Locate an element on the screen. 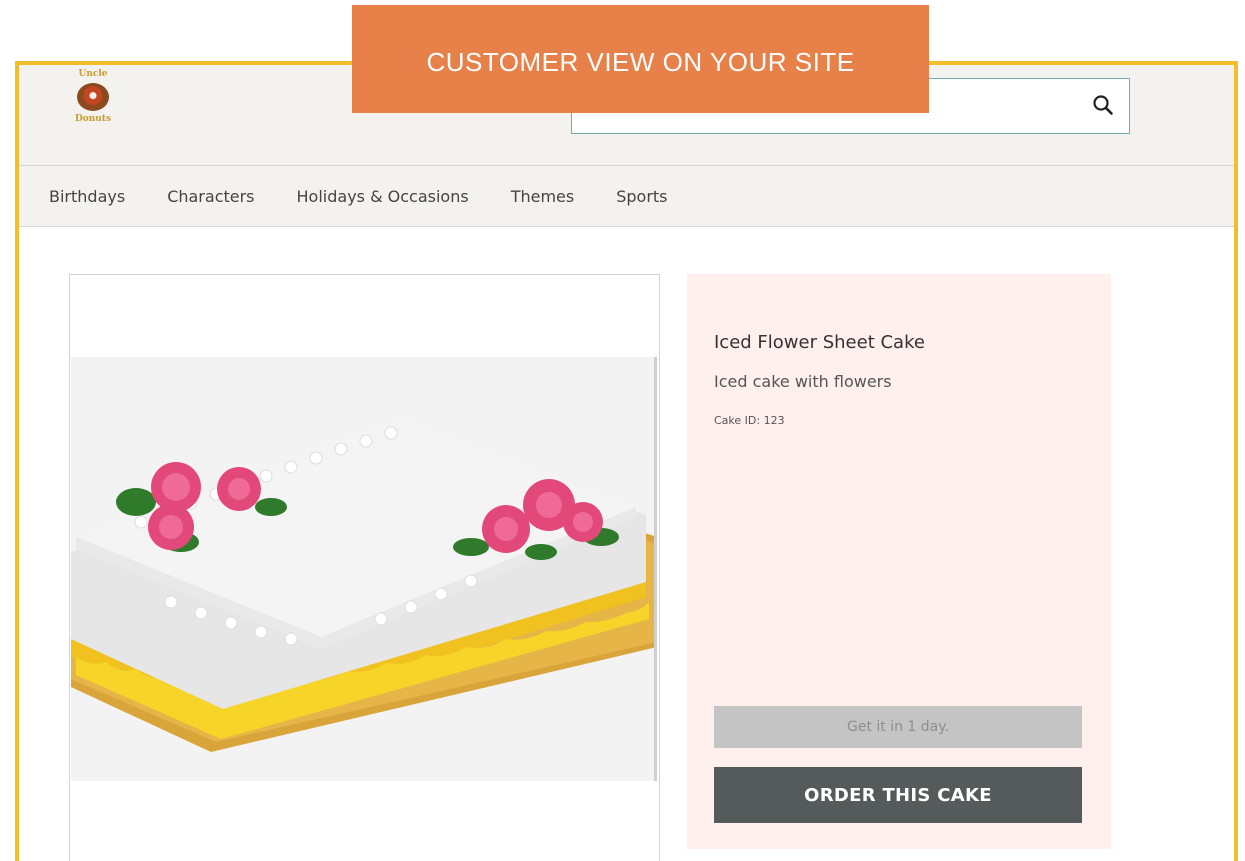  nav-item-themes: Themes is located at coordinates (543, 196).